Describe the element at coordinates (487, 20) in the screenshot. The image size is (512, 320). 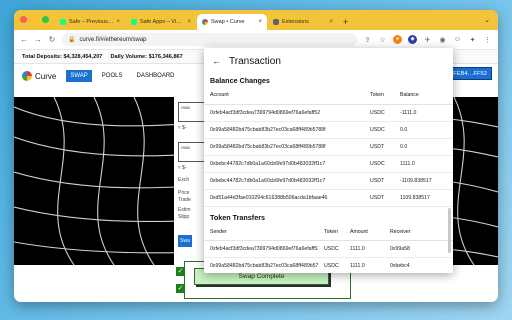
I see `tab-search-chevron-icon: ⌄` at that location.